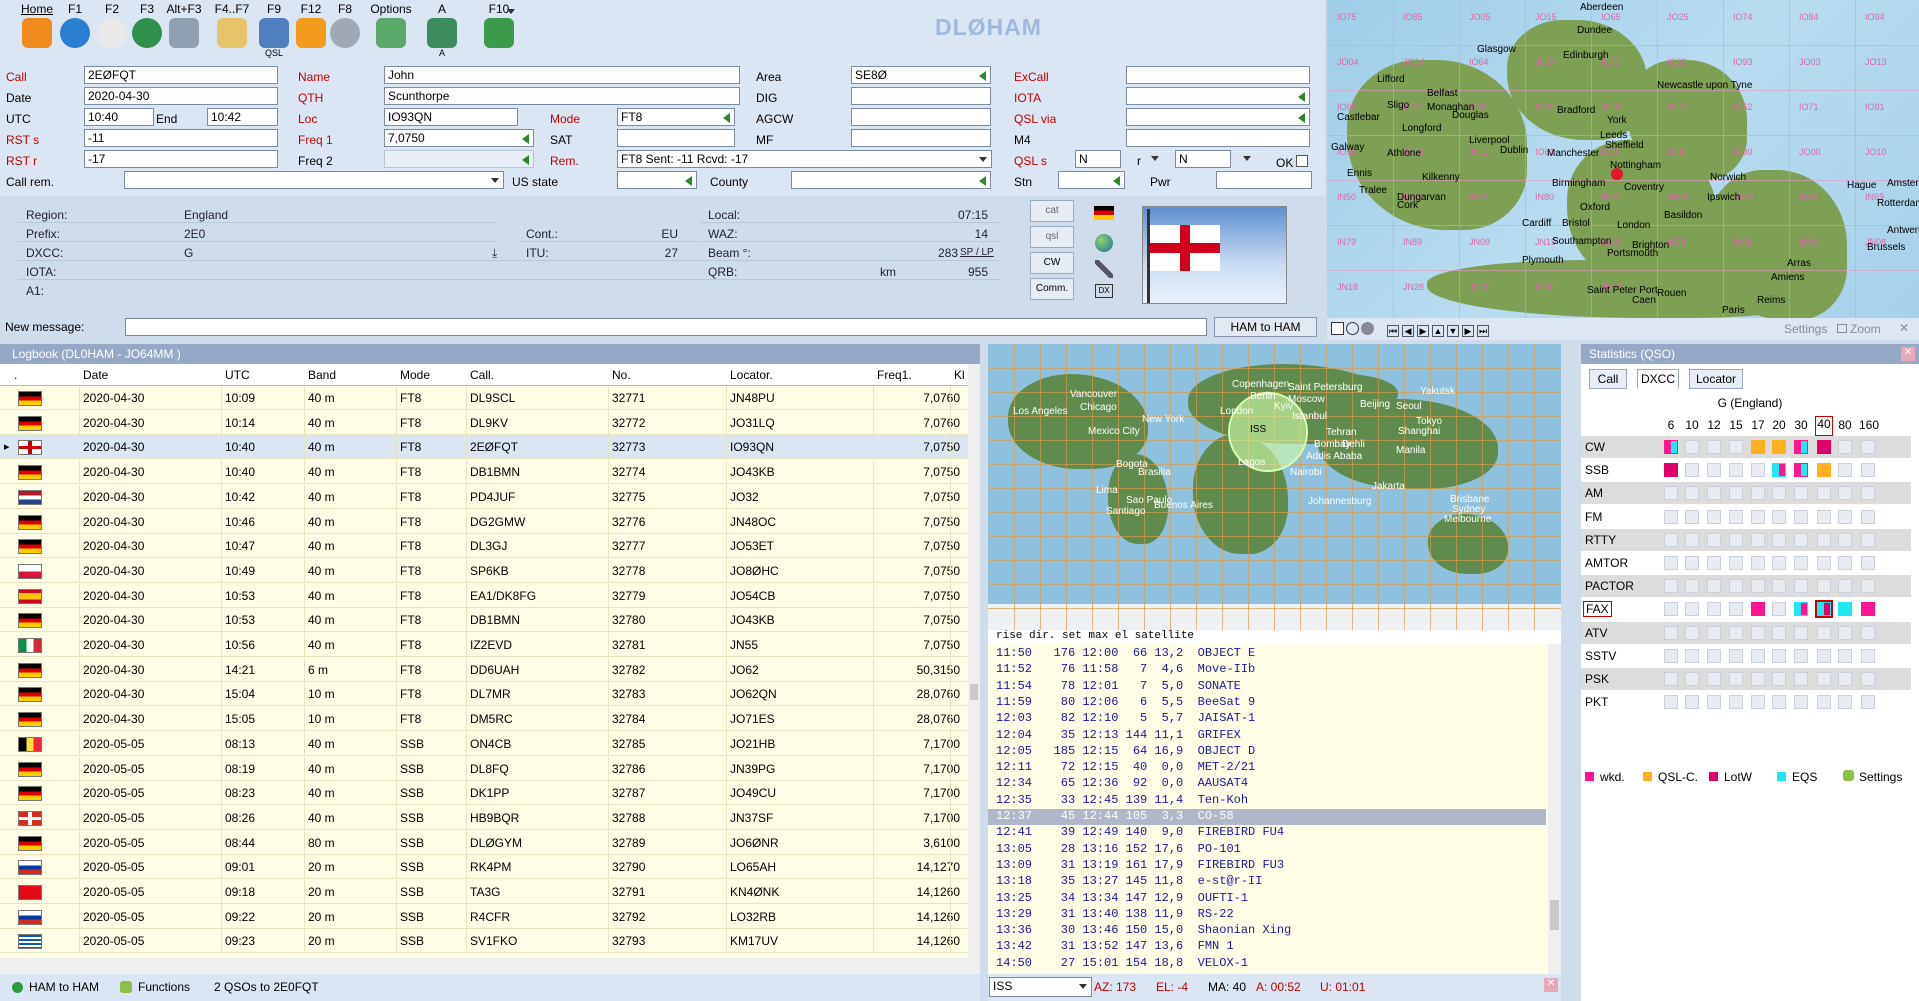 The width and height of the screenshot is (1919, 1001). I want to click on ok-checkbox, so click(1302, 161).